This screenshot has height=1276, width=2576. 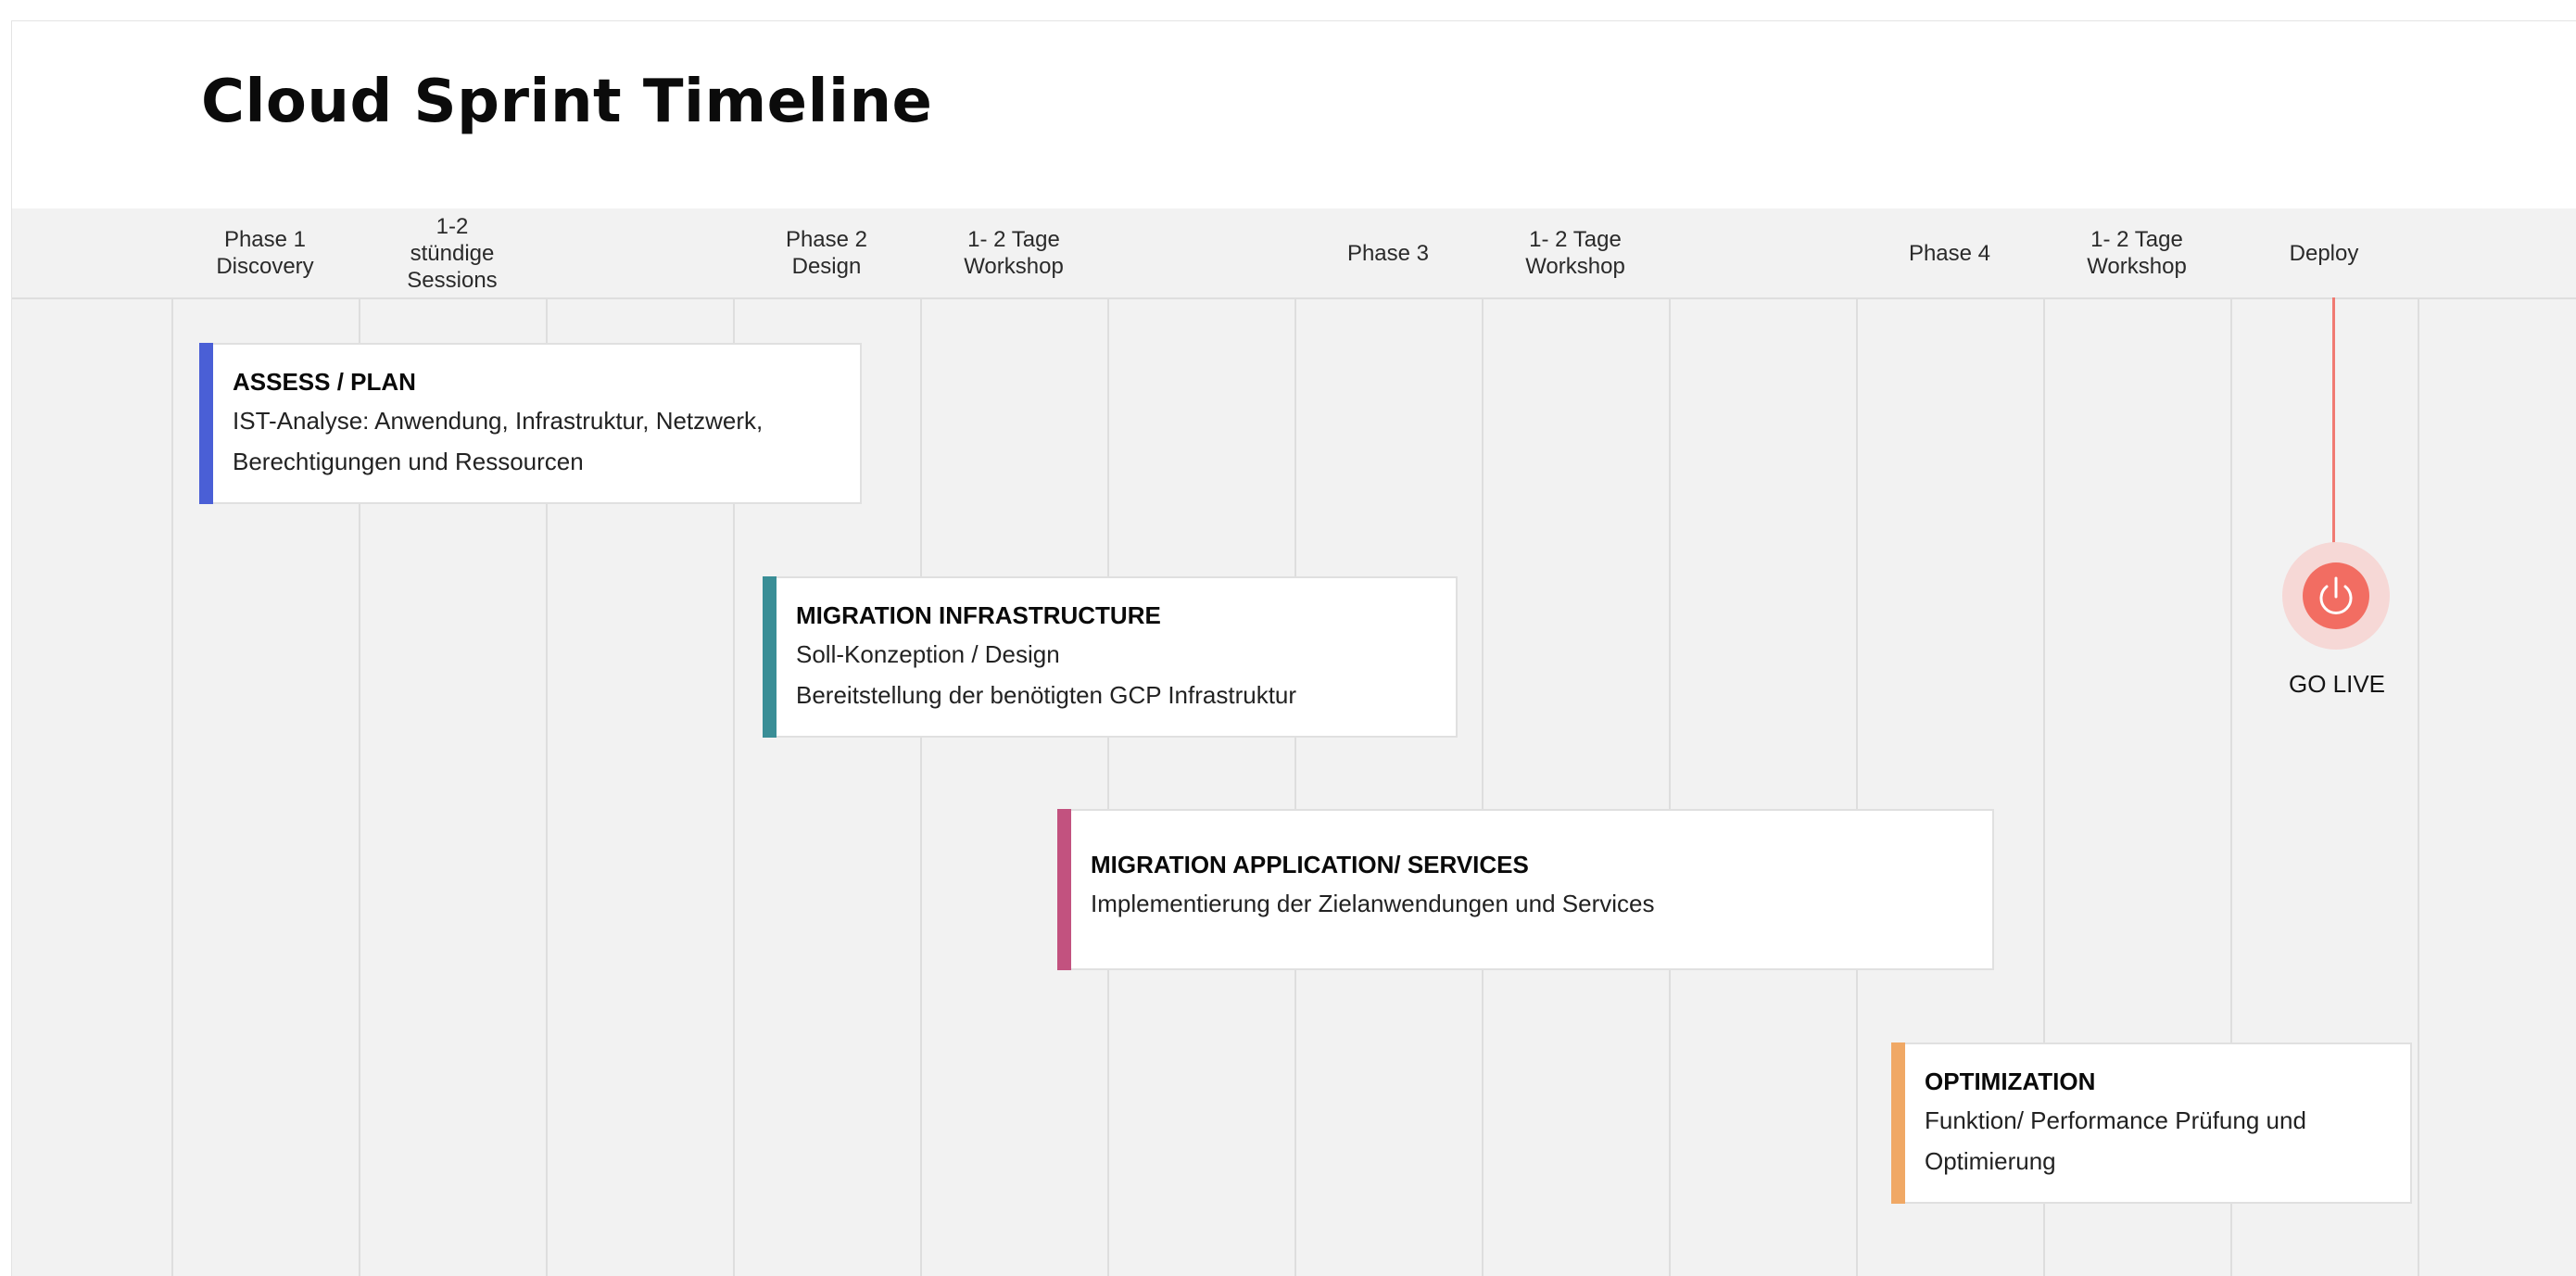 I want to click on phase-header-cell: Phase 1 Discovery, so click(x=265, y=253).